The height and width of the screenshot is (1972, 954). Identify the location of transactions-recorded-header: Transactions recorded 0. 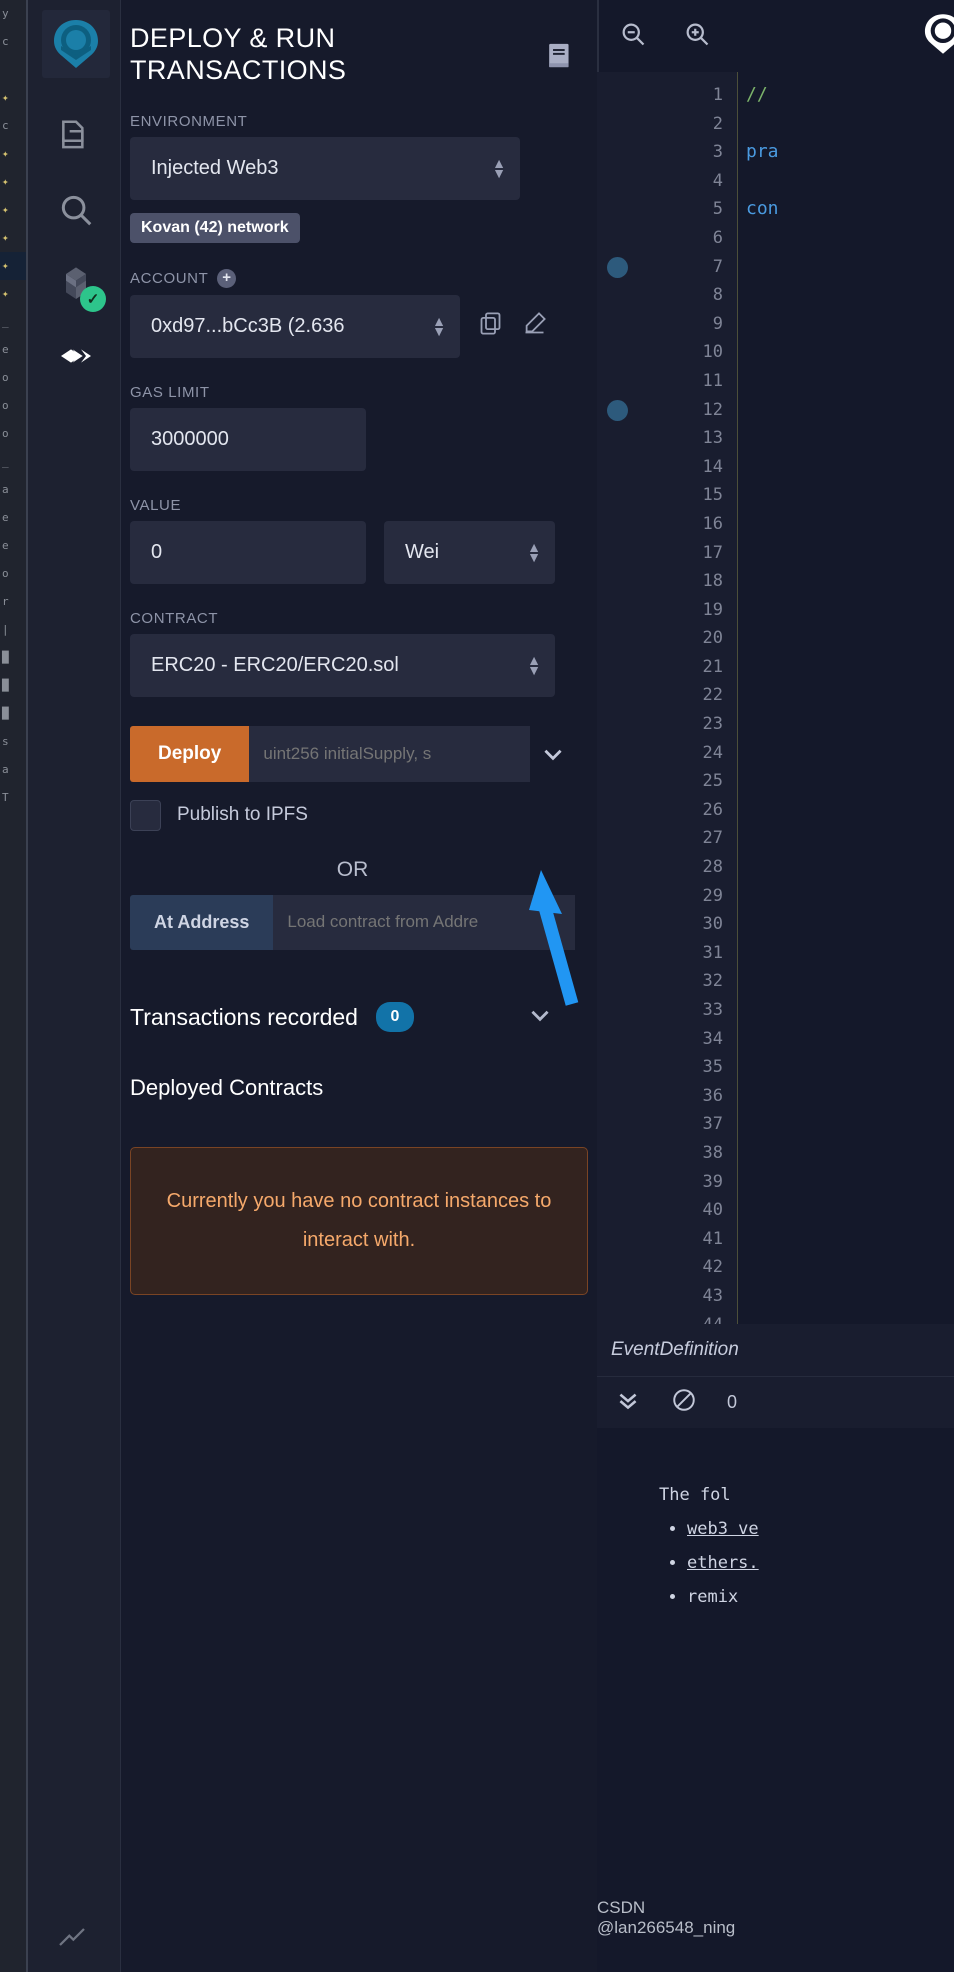
(359, 1017).